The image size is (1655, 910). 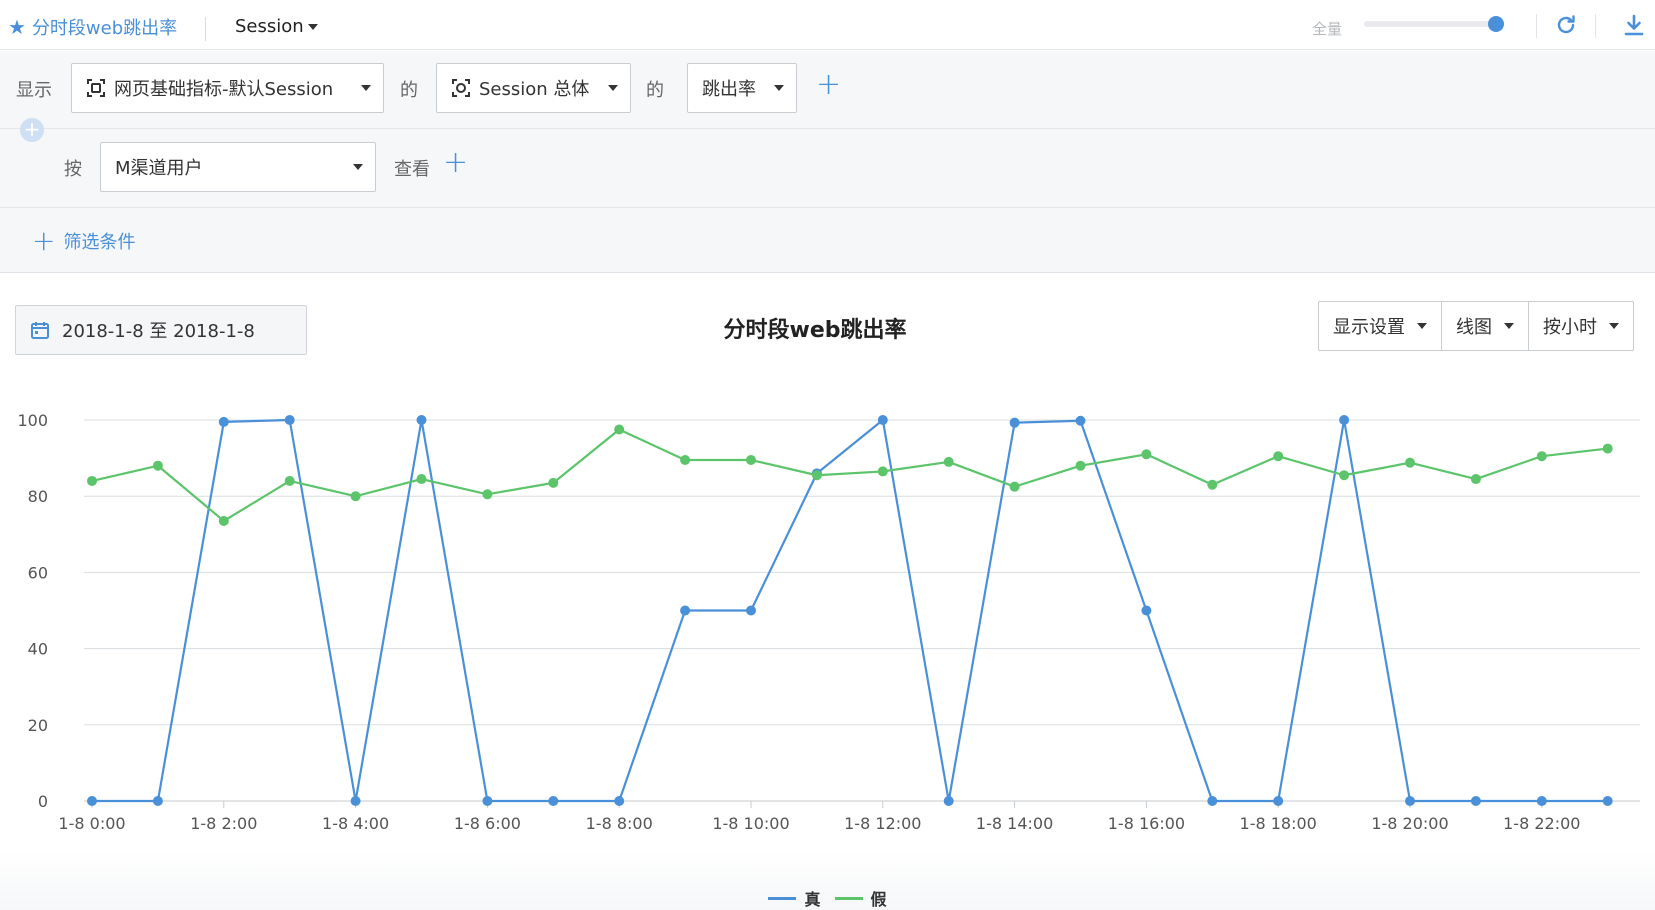 I want to click on row-divider, so click(x=827, y=128).